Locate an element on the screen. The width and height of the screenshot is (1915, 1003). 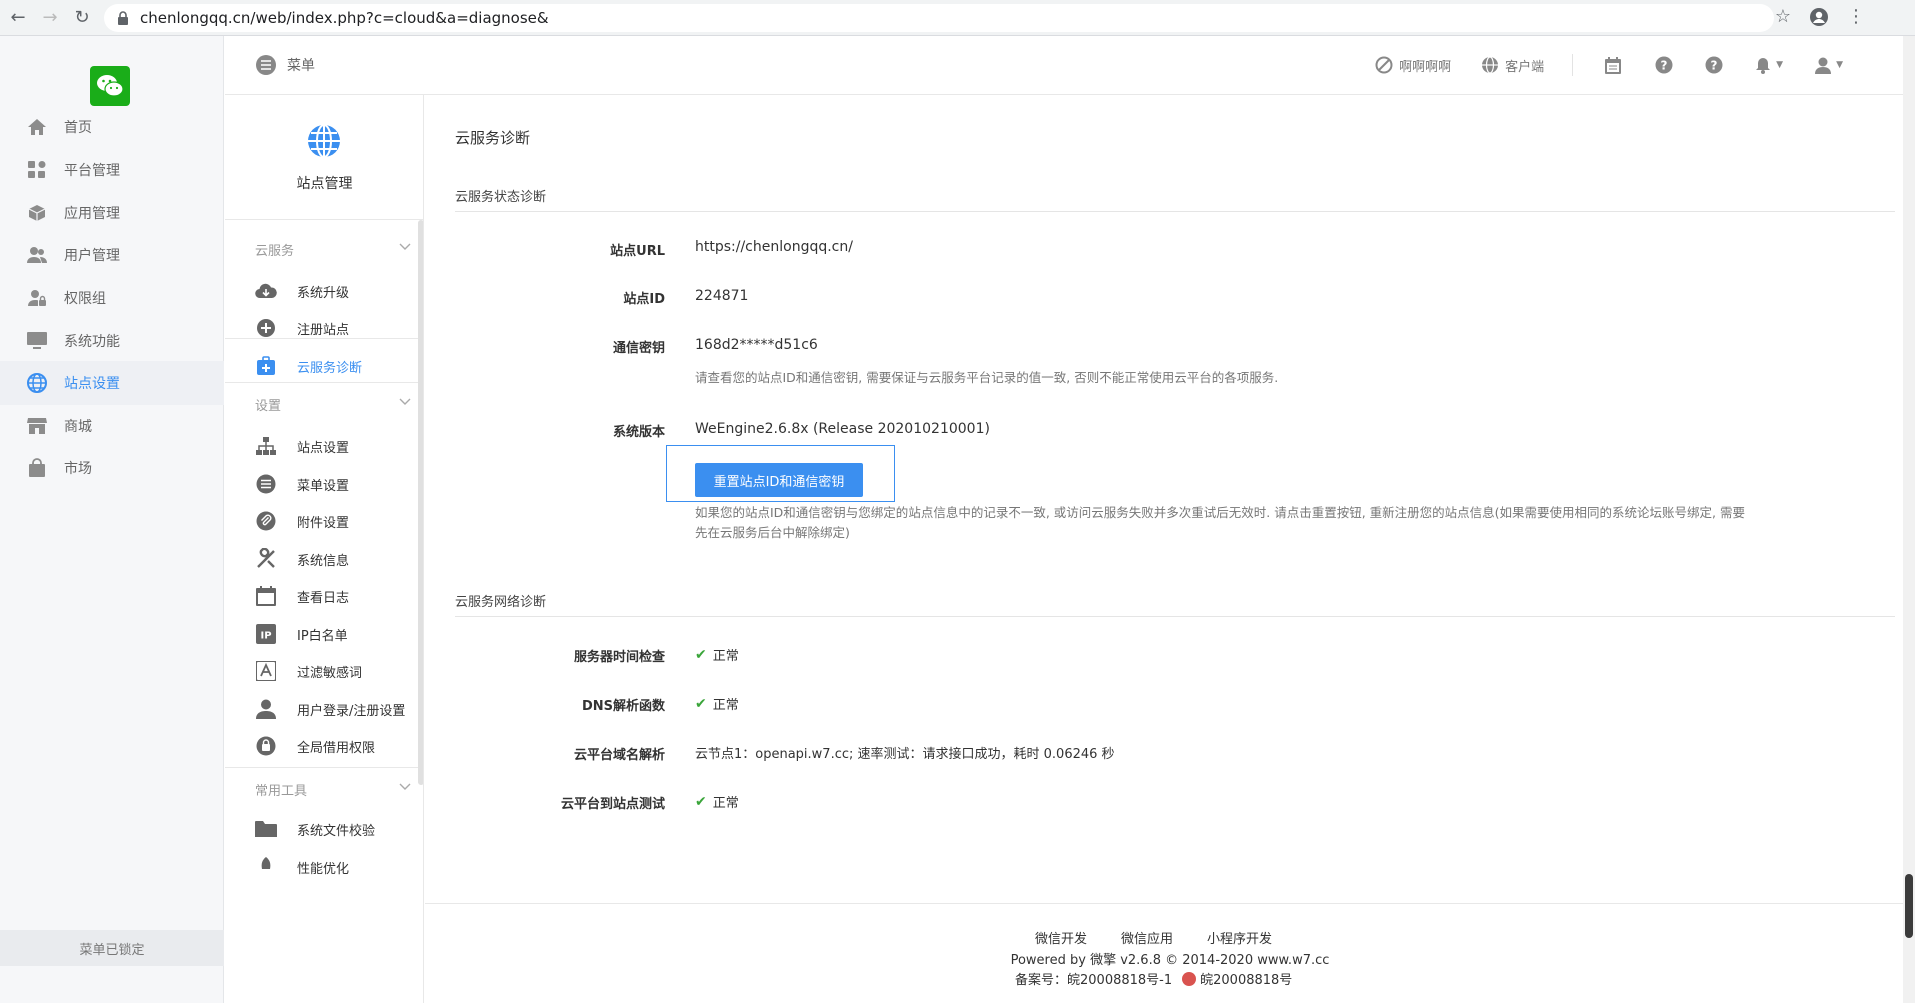
sidebar-item-system: 系统功能 is located at coordinates (112, 341).